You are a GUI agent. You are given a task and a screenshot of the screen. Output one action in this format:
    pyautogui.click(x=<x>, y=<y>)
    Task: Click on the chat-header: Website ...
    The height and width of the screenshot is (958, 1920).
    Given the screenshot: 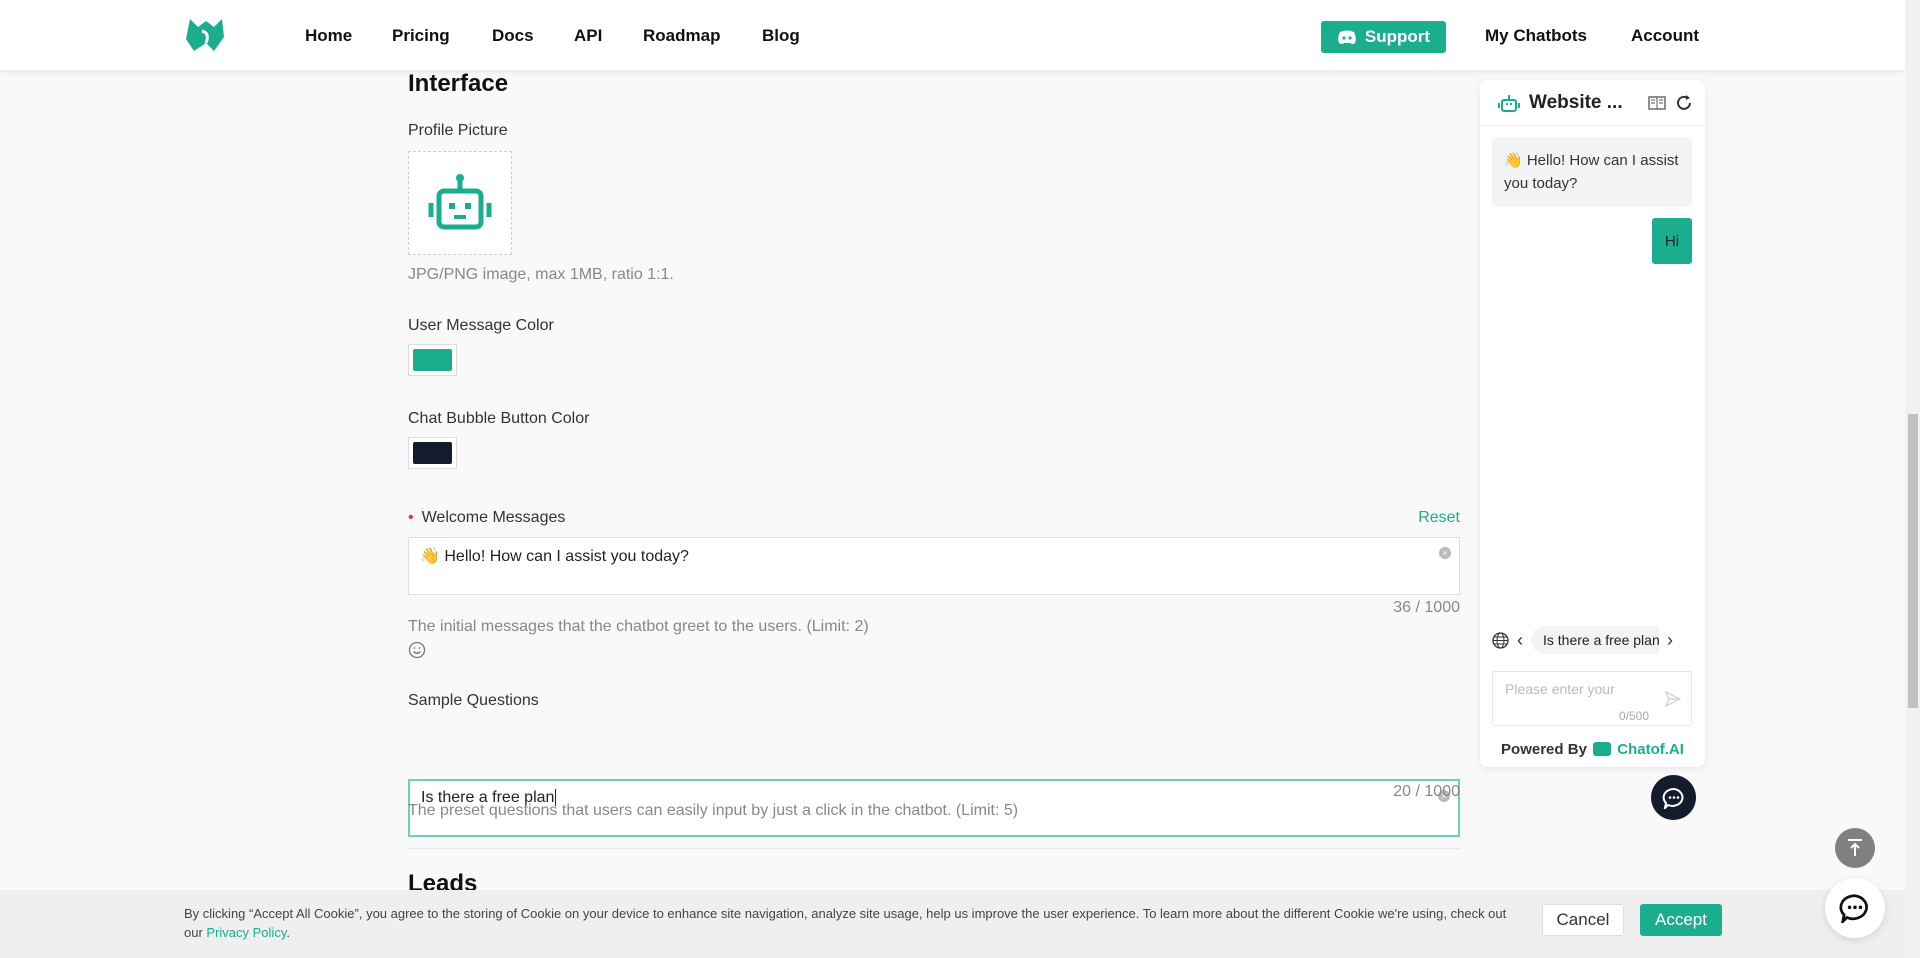 What is the action you would take?
    pyautogui.click(x=1592, y=103)
    